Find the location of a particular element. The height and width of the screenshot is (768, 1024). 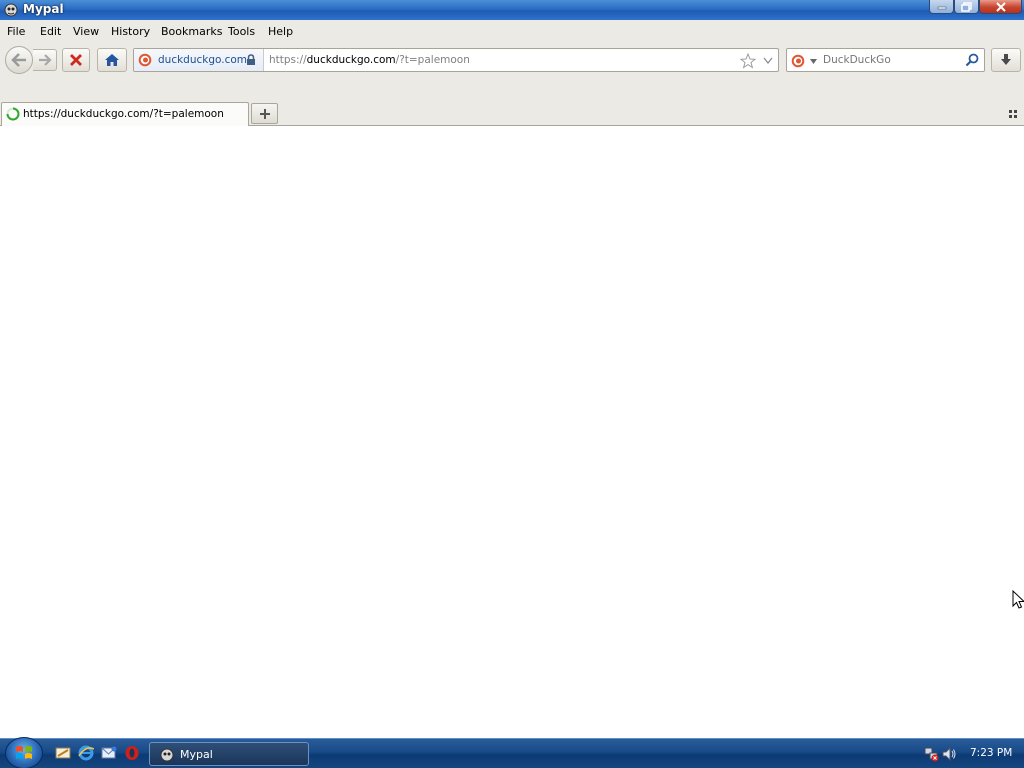

minimize-icon is located at coordinates (941, 7).